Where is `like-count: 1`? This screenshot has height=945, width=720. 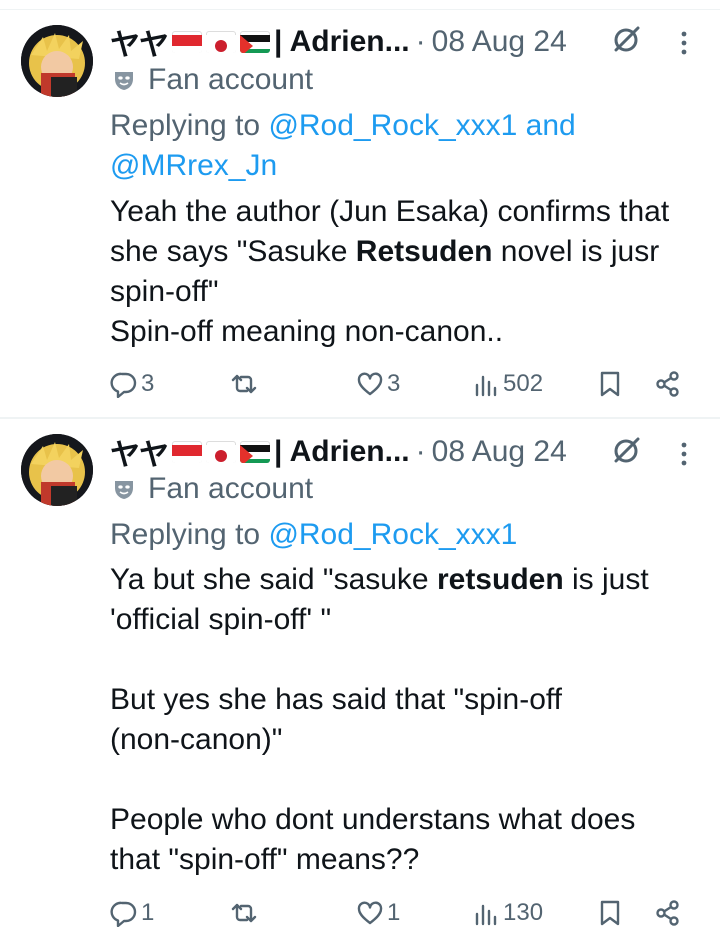
like-count: 1 is located at coordinates (394, 912).